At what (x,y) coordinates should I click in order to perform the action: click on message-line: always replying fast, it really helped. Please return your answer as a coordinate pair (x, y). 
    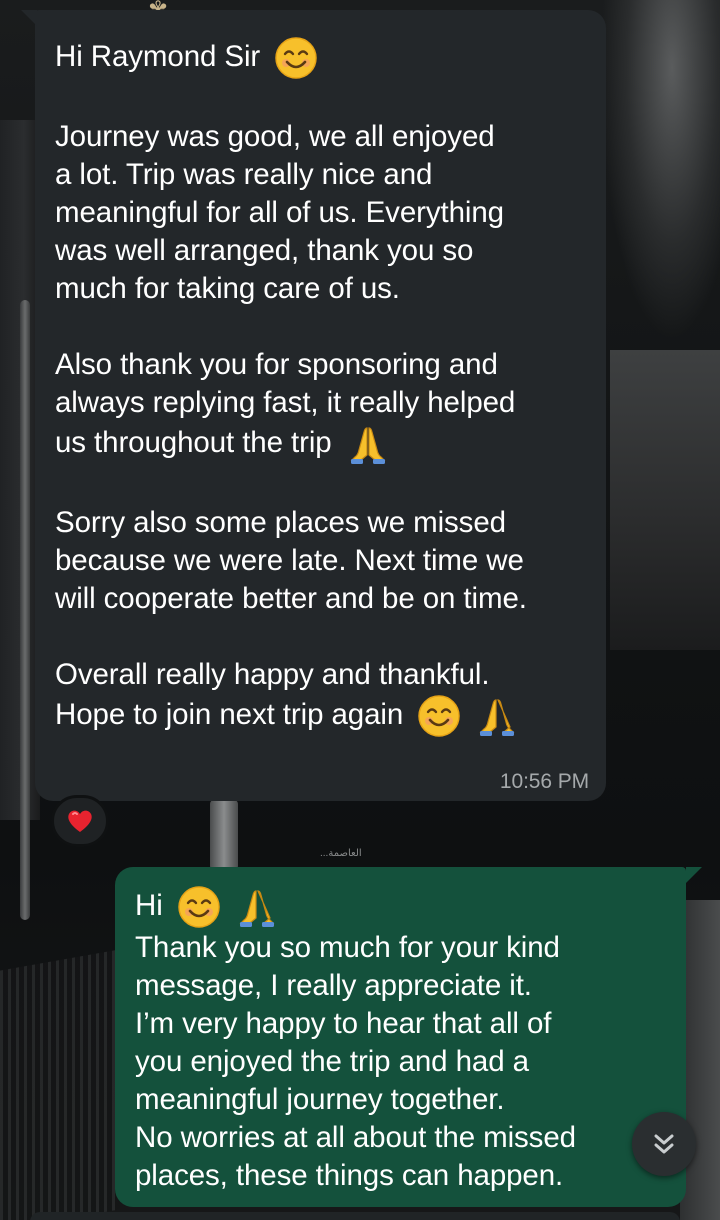
    Looking at the image, I should click on (285, 402).